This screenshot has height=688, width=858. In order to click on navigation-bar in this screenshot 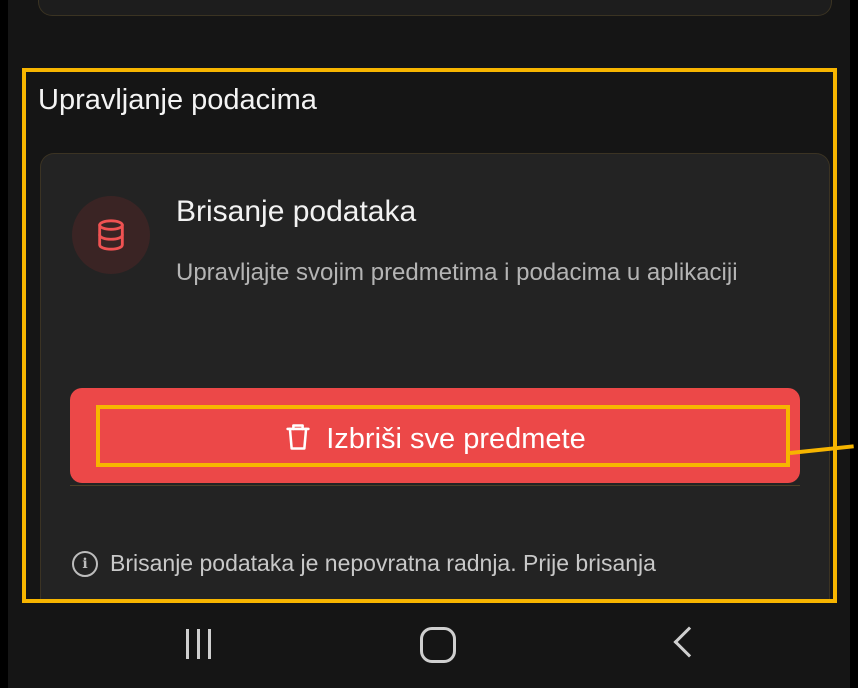, I will do `click(429, 646)`.